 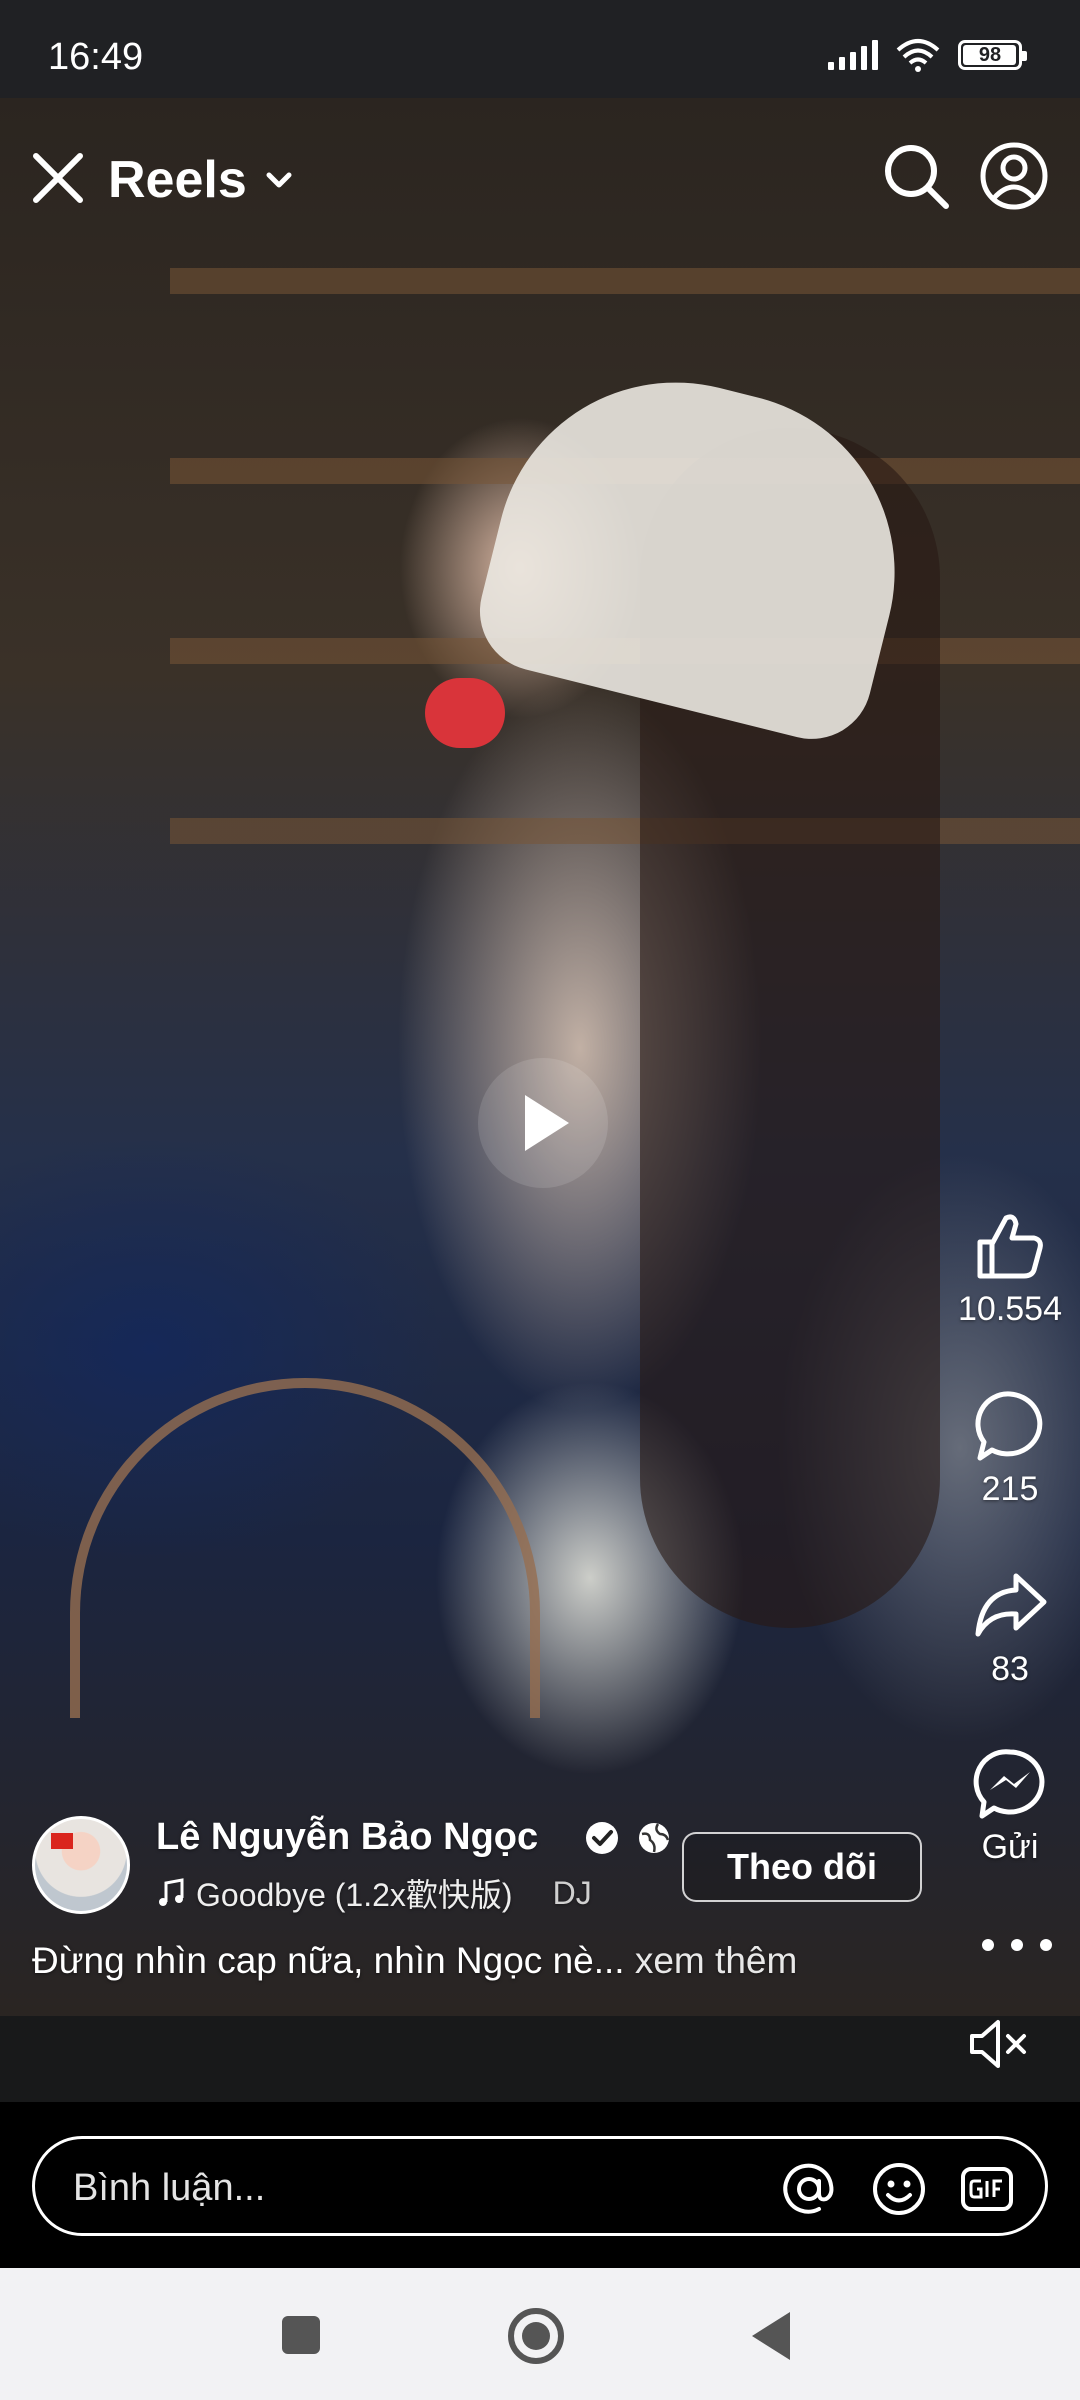 I want to click on video-dessert-stand, so click(x=305, y=1548).